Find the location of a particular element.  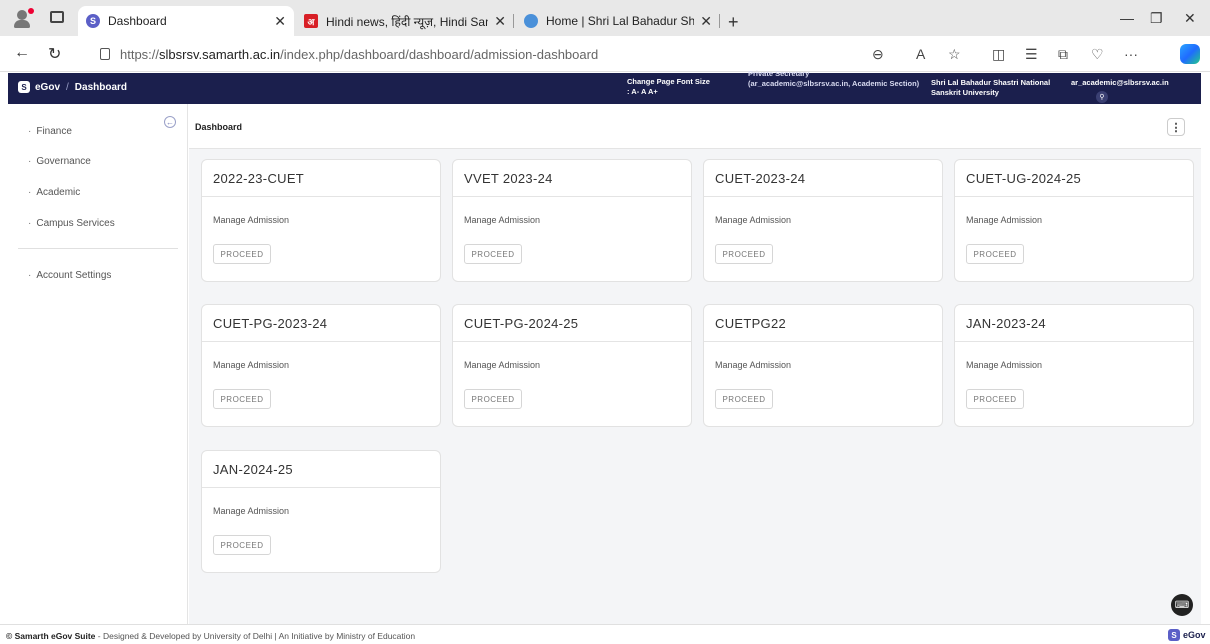

card-title: CUET-PG-2023-24 is located at coordinates (270, 323).